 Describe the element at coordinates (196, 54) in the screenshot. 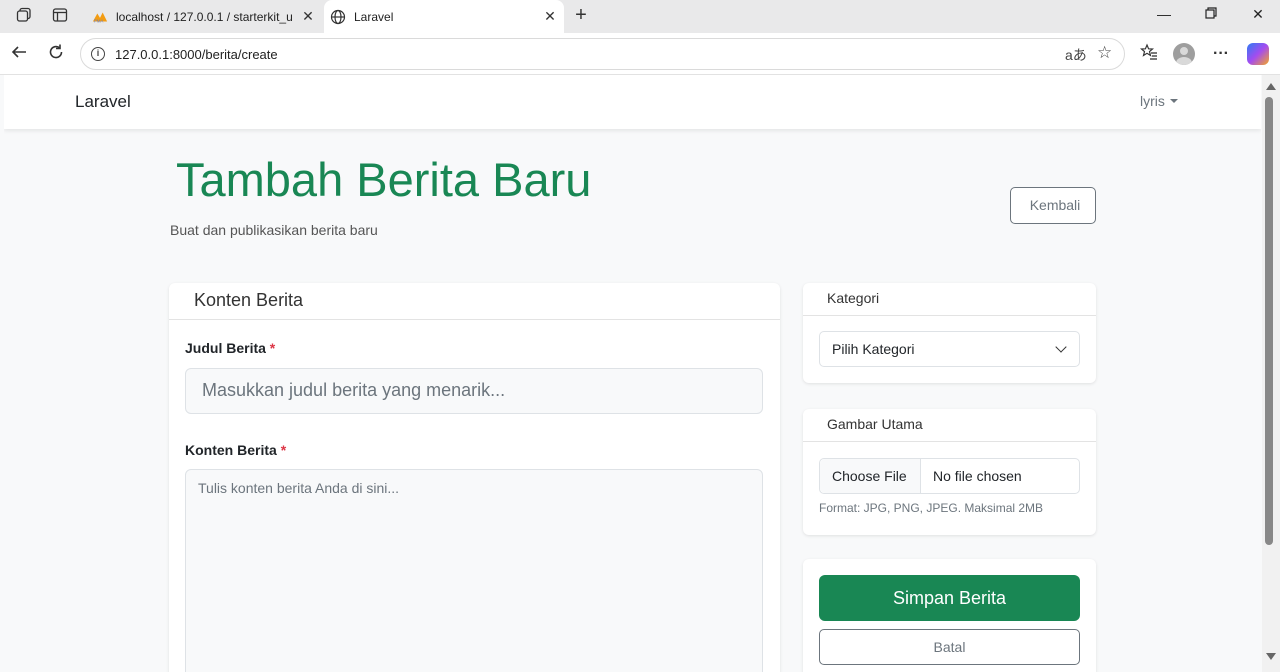

I see `url-text: 127.0.0.1:8000/berita/create` at that location.